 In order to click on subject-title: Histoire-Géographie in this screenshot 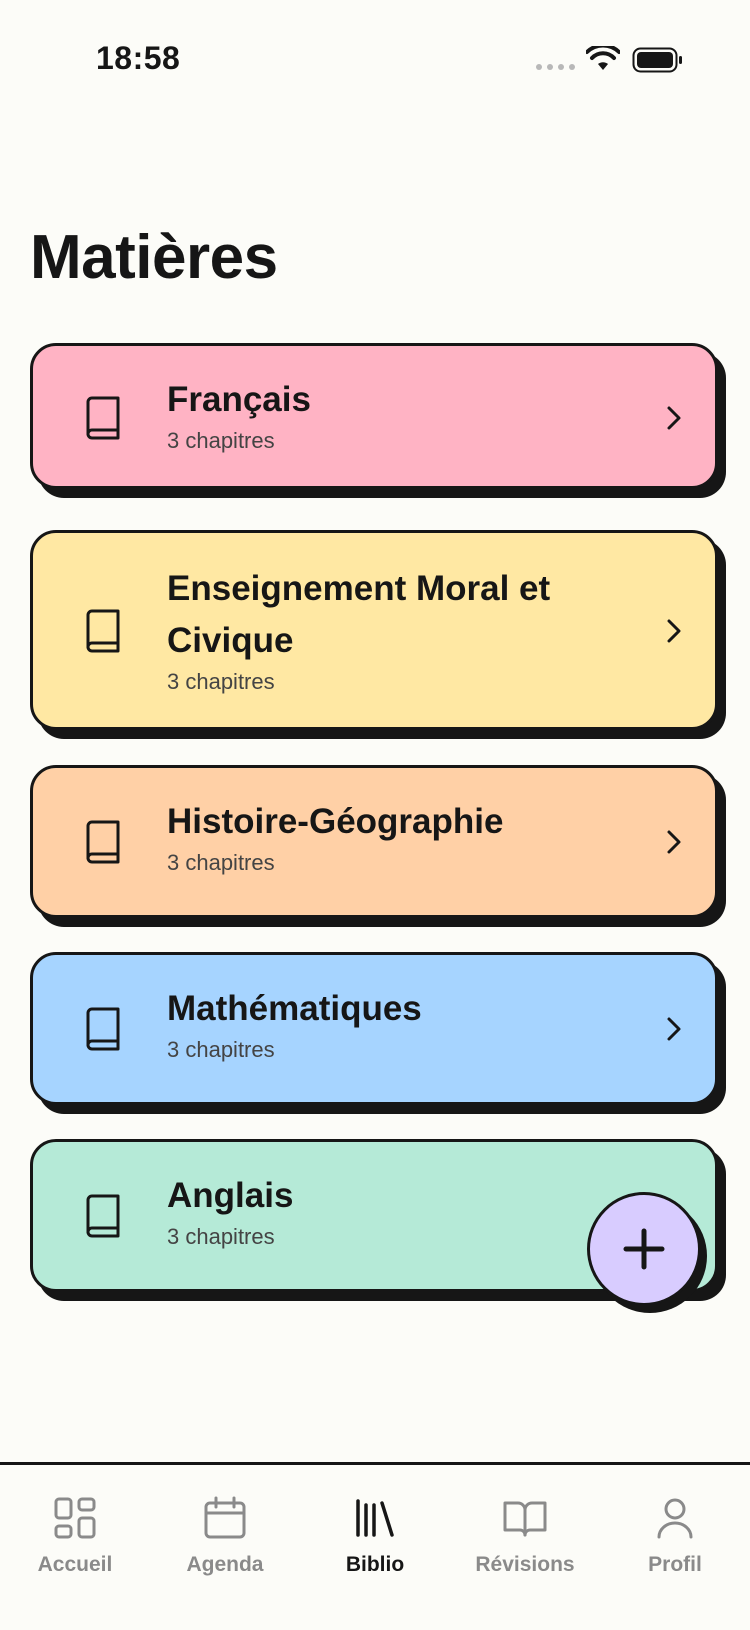, I will do `click(335, 821)`.